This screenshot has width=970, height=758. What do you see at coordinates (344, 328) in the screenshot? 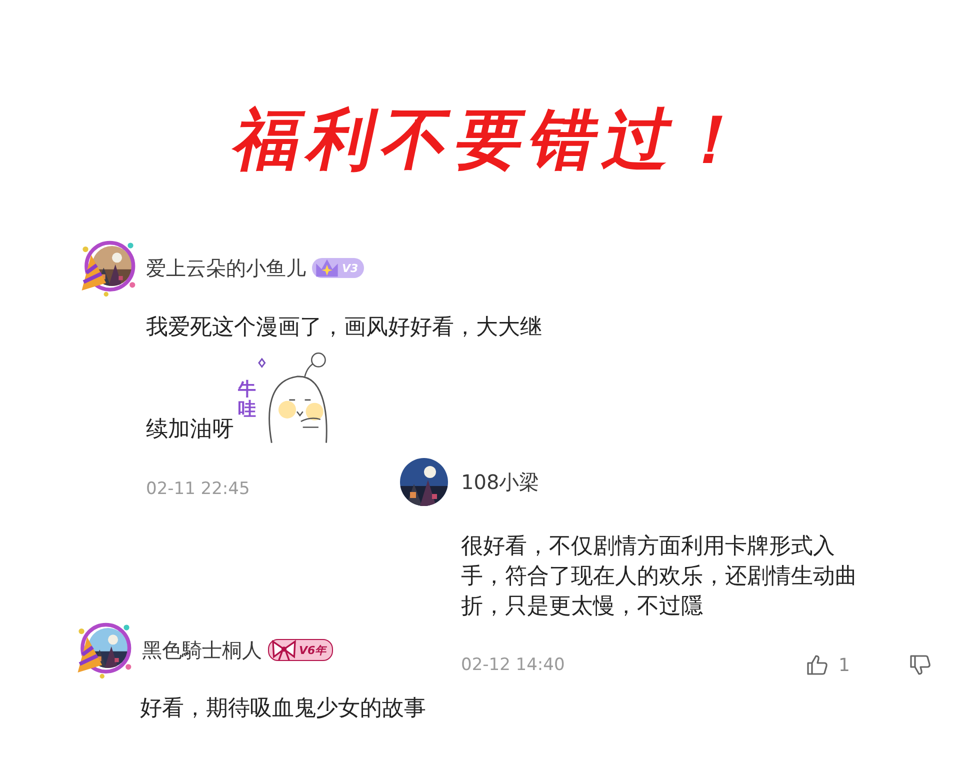
I see `comment-text: 我爱死这个漫画了，画风好好看，大大继` at bounding box center [344, 328].